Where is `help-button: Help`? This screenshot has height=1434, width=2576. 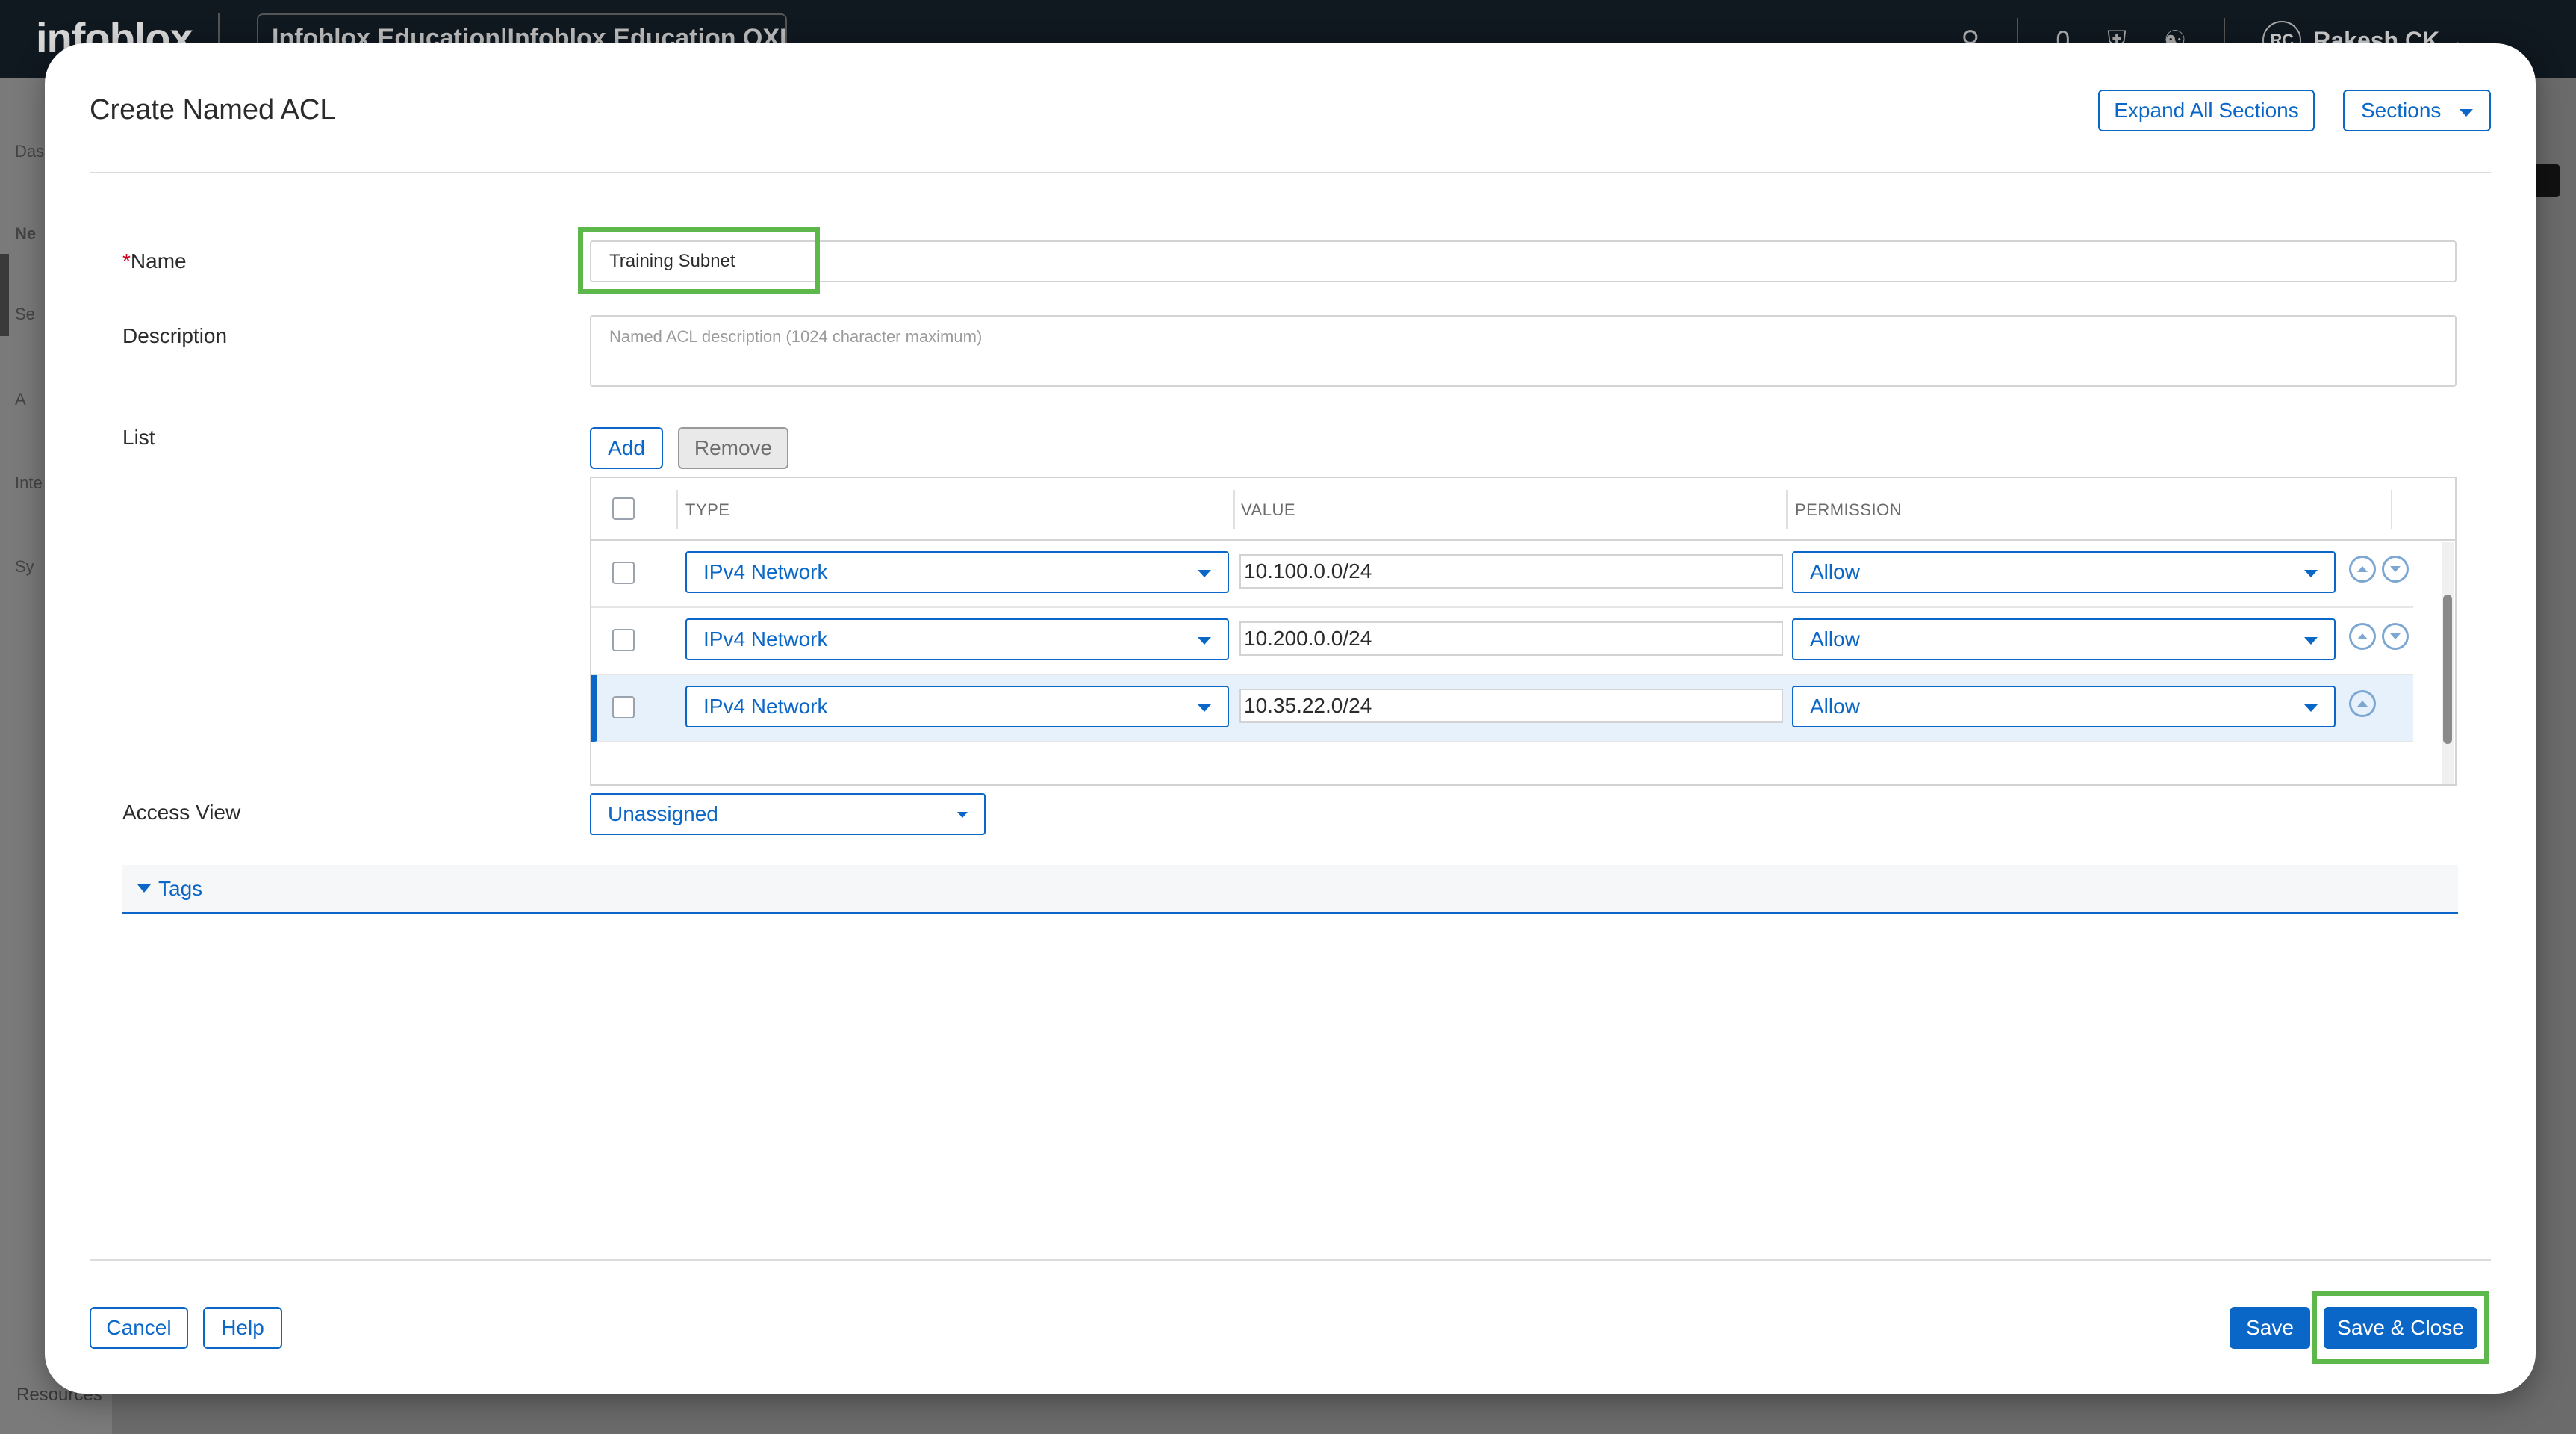
help-button: Help is located at coordinates (242, 1328).